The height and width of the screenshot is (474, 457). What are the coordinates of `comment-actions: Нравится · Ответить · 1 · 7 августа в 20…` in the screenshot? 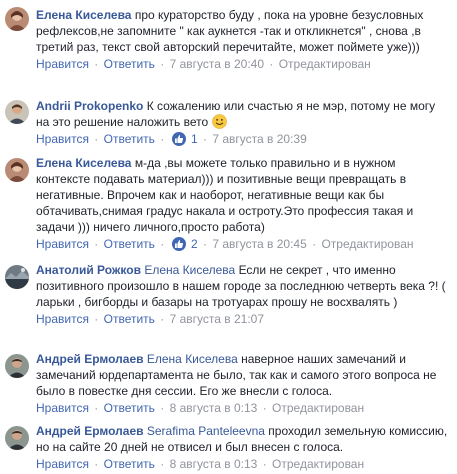 It's located at (243, 139).